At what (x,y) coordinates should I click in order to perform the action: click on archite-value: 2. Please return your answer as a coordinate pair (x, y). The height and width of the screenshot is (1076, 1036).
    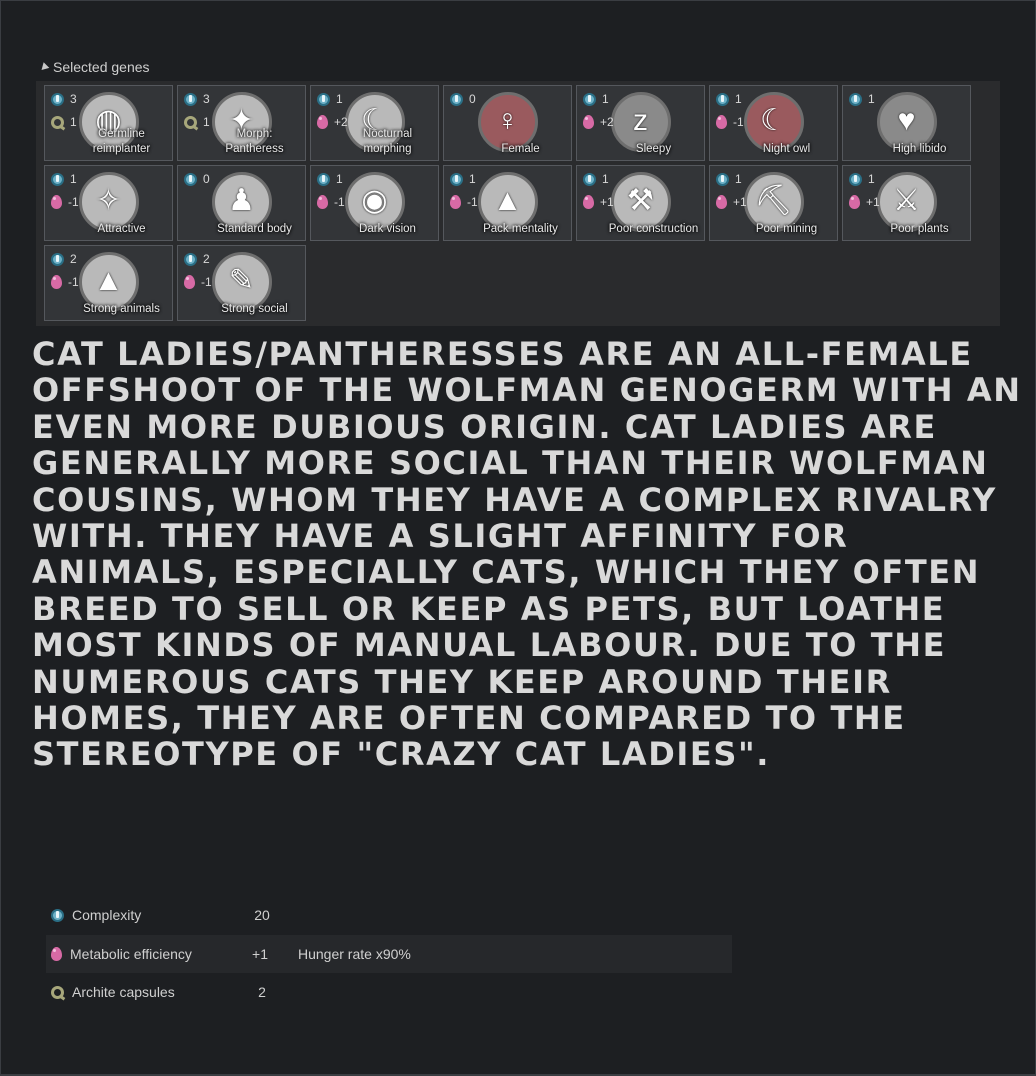
    Looking at the image, I should click on (262, 992).